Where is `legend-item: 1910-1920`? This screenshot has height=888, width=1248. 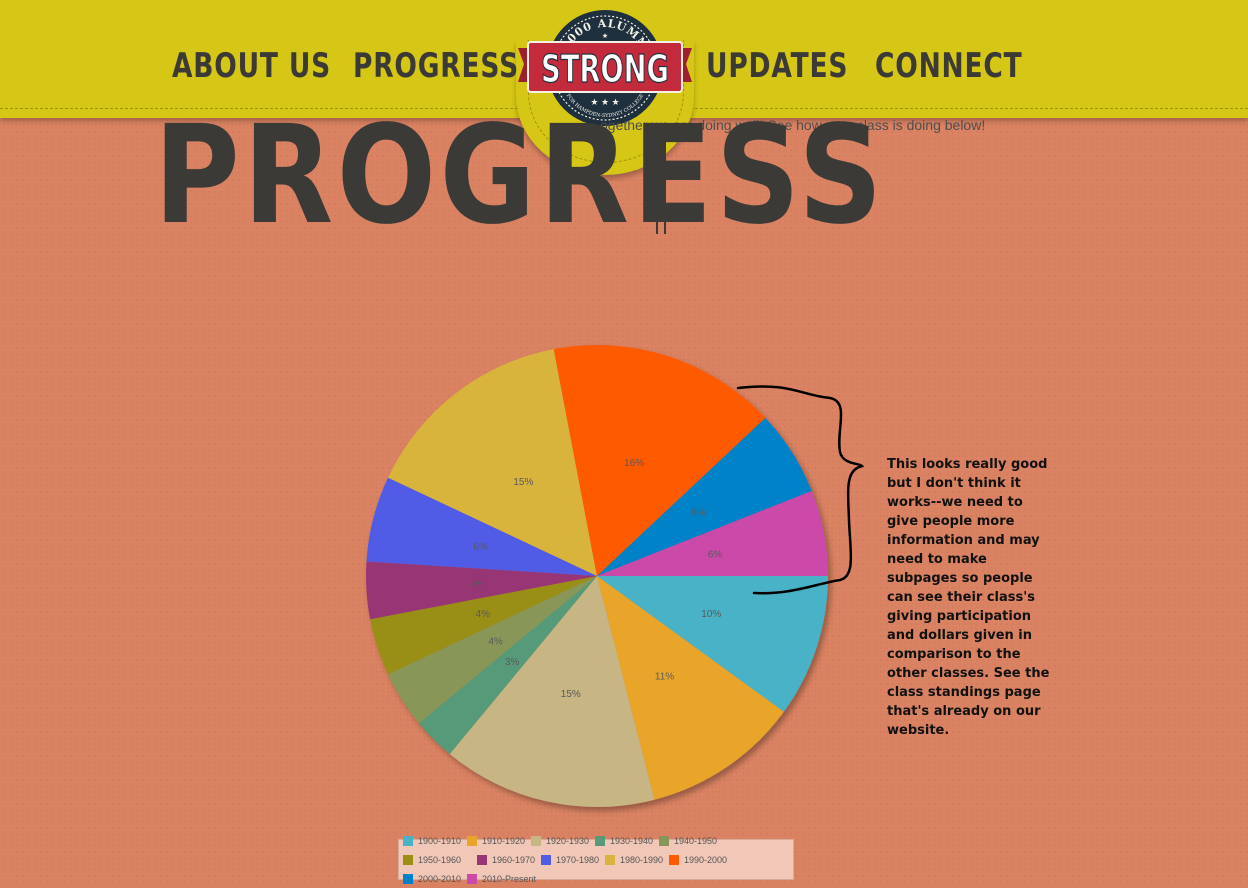 legend-item: 1910-1920 is located at coordinates (499, 840).